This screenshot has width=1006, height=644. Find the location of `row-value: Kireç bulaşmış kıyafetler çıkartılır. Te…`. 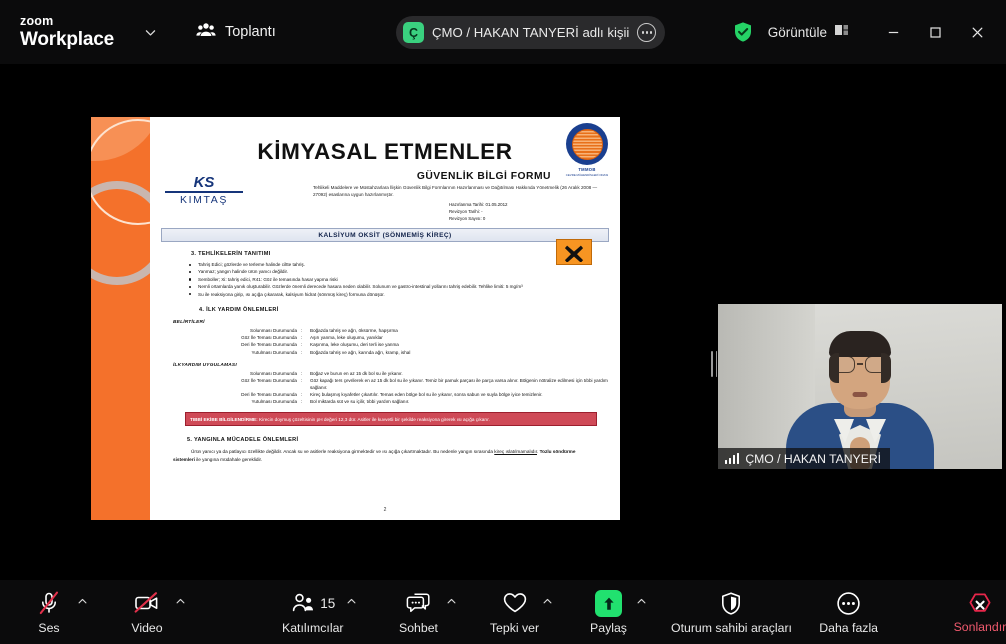

row-value: Kireç bulaşmış kıyafetler çıkartılır. Te… is located at coordinates (426, 394).